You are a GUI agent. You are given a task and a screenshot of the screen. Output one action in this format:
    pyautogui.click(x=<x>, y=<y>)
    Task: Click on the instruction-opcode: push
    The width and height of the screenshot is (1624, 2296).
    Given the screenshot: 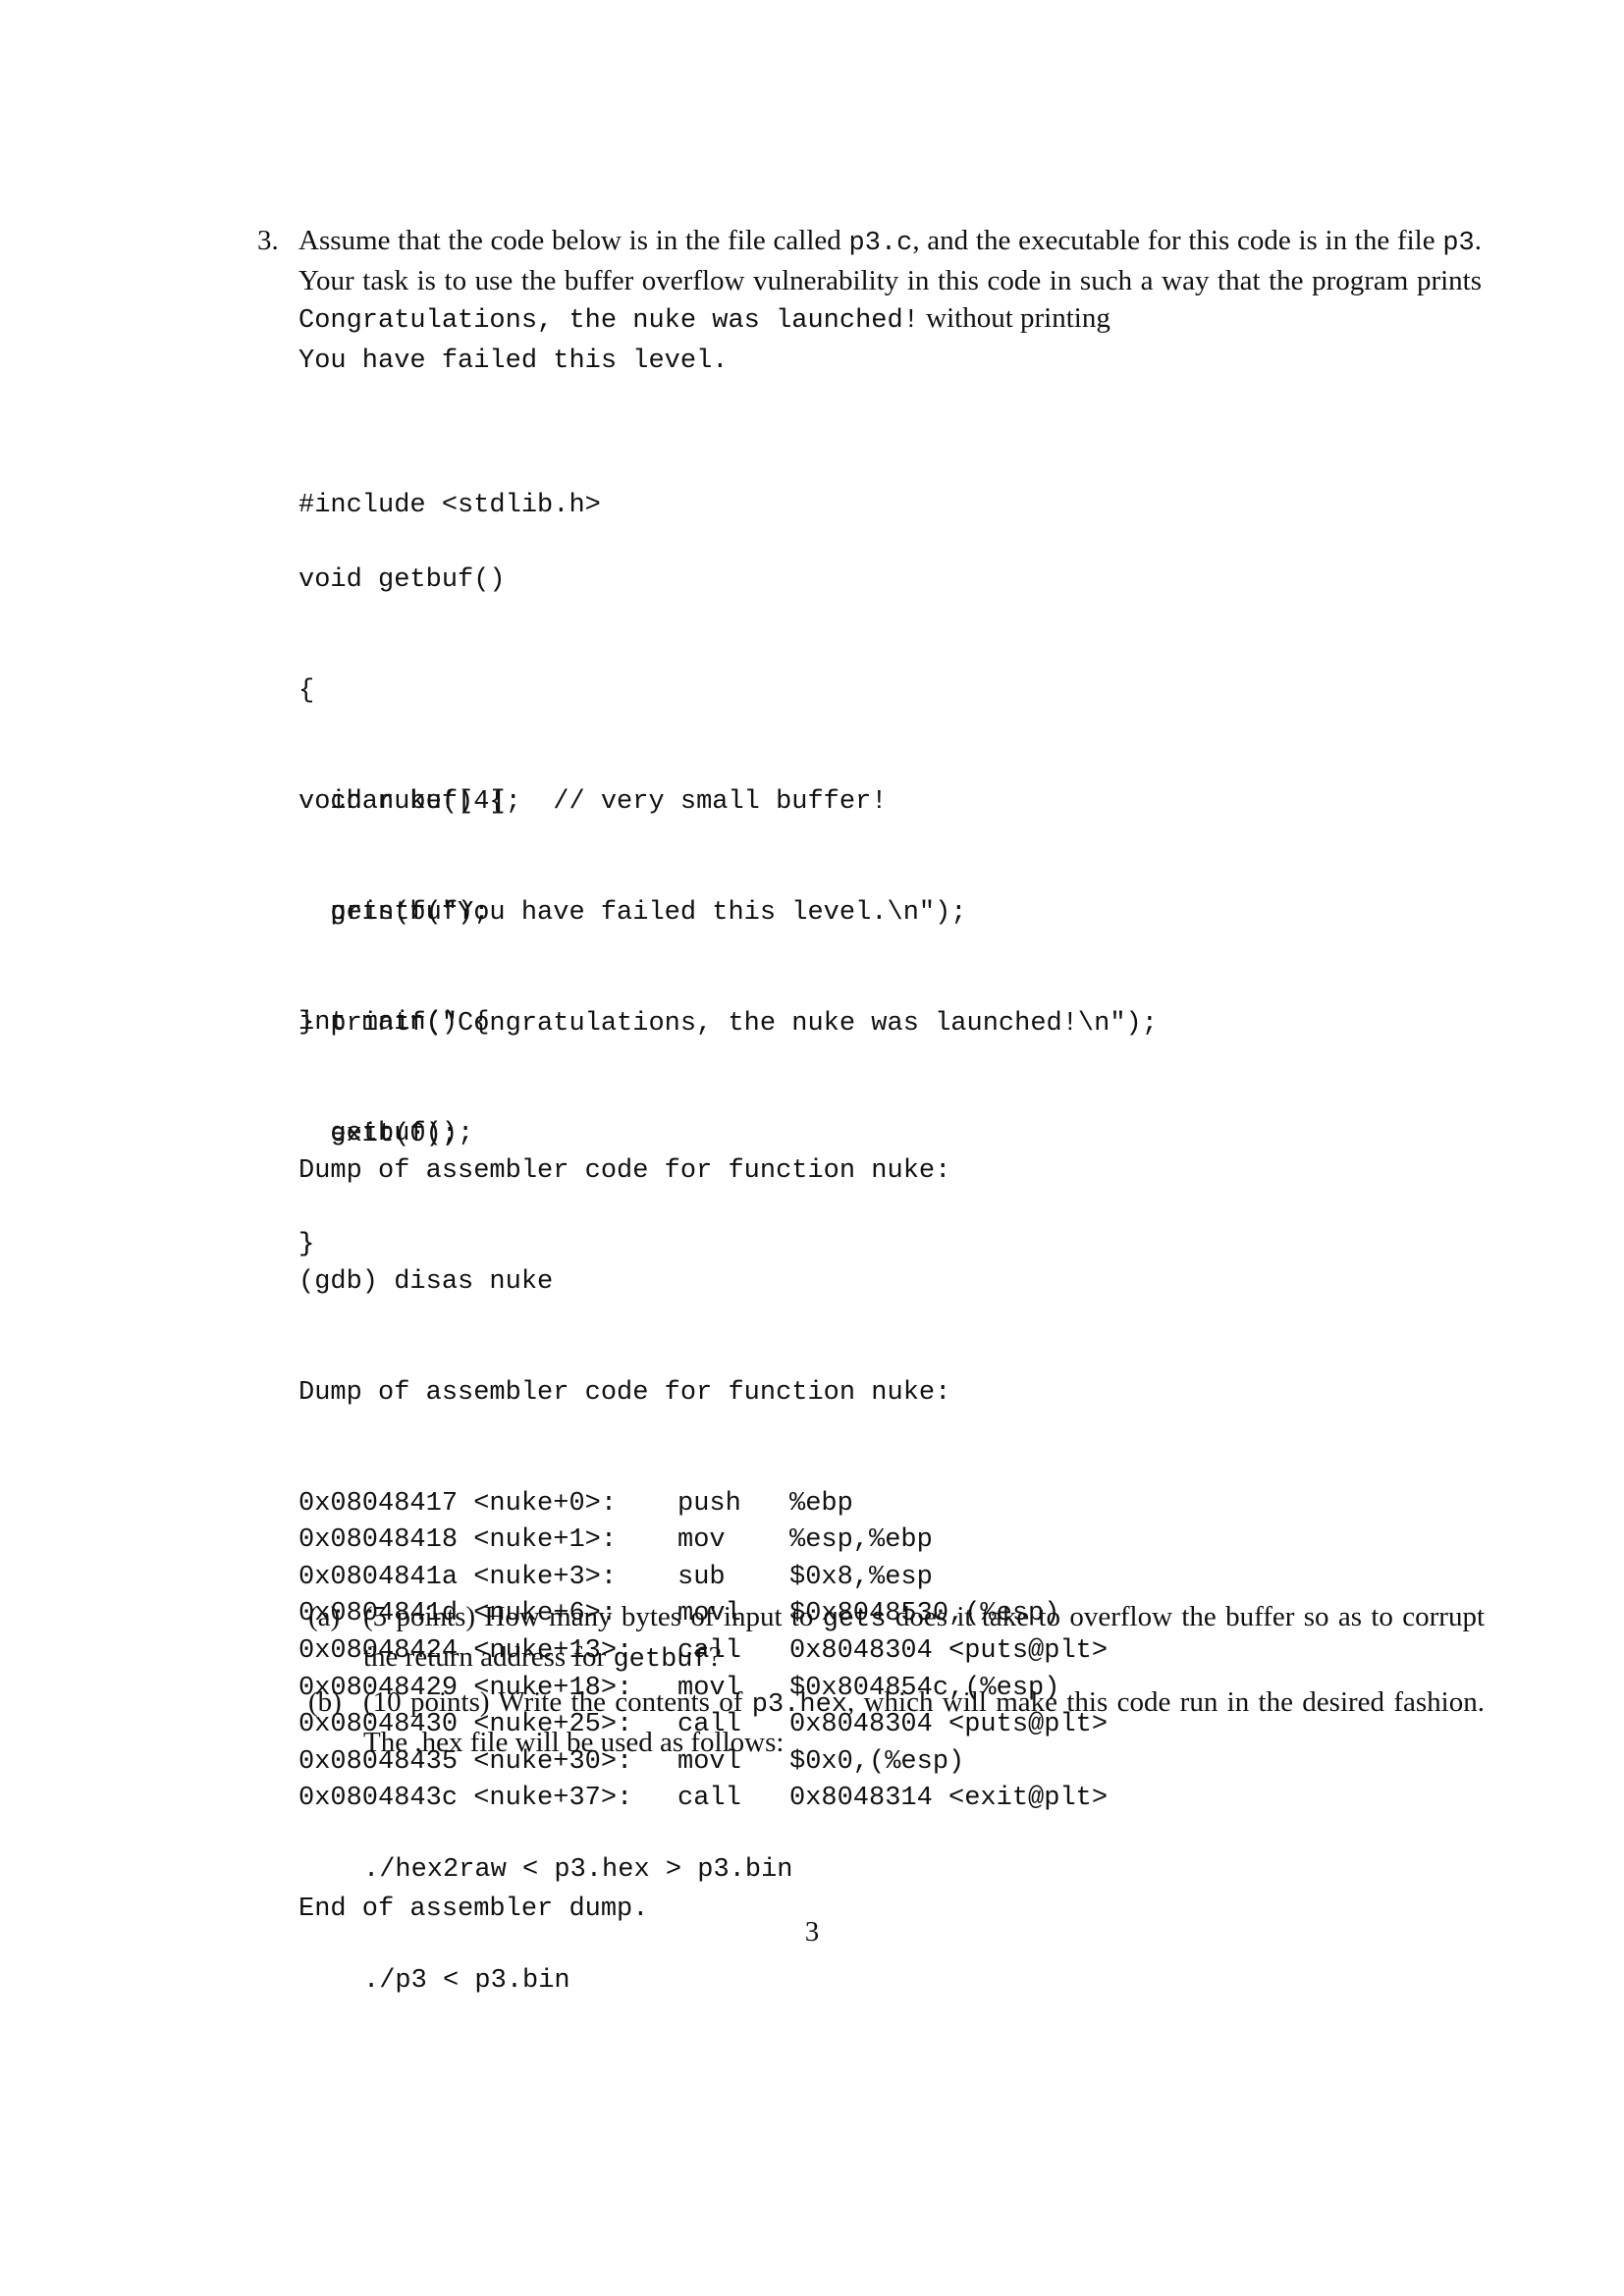 What is the action you would take?
    pyautogui.click(x=709, y=1503)
    